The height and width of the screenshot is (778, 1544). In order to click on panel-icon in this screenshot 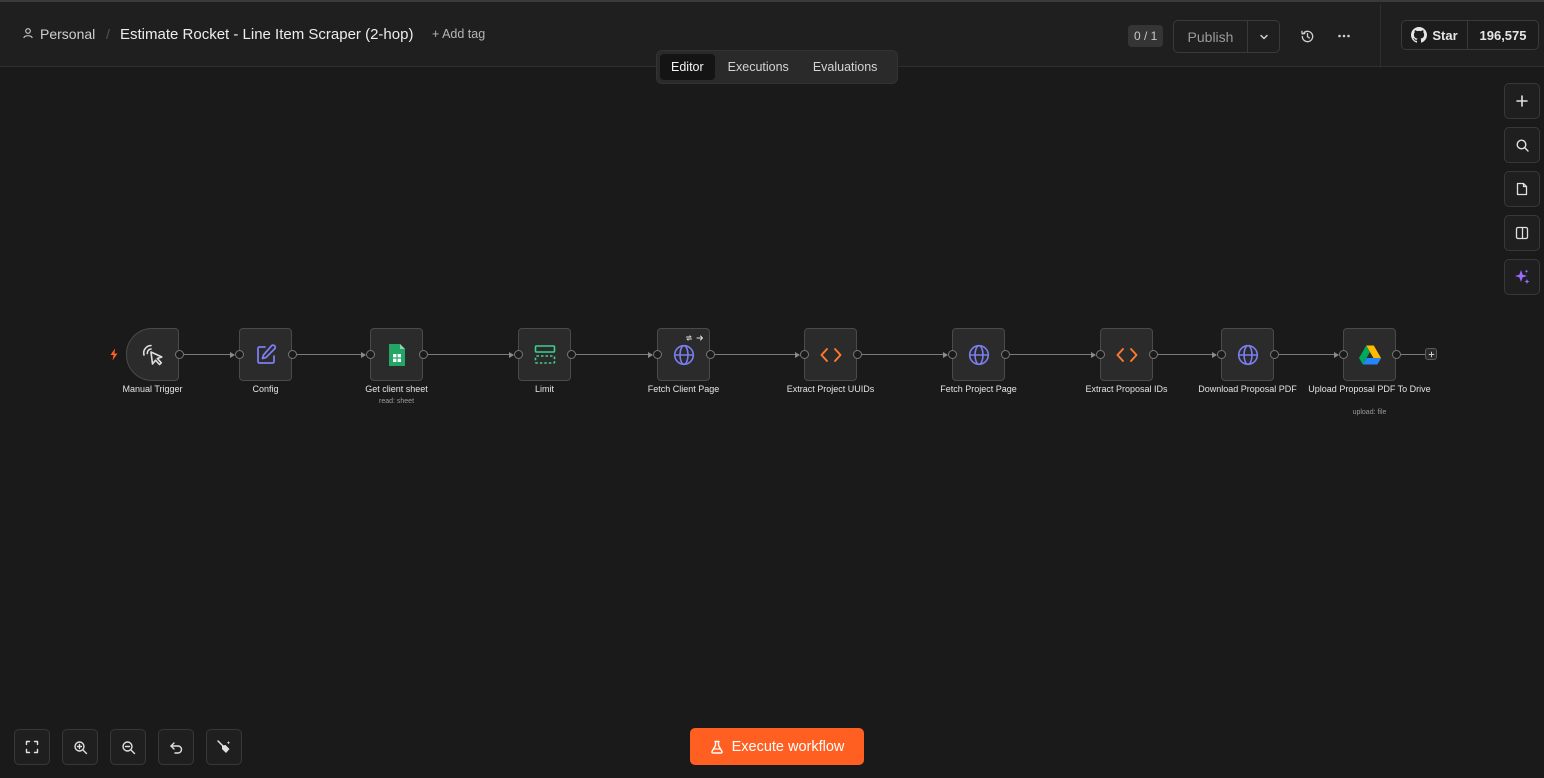, I will do `click(1522, 233)`.